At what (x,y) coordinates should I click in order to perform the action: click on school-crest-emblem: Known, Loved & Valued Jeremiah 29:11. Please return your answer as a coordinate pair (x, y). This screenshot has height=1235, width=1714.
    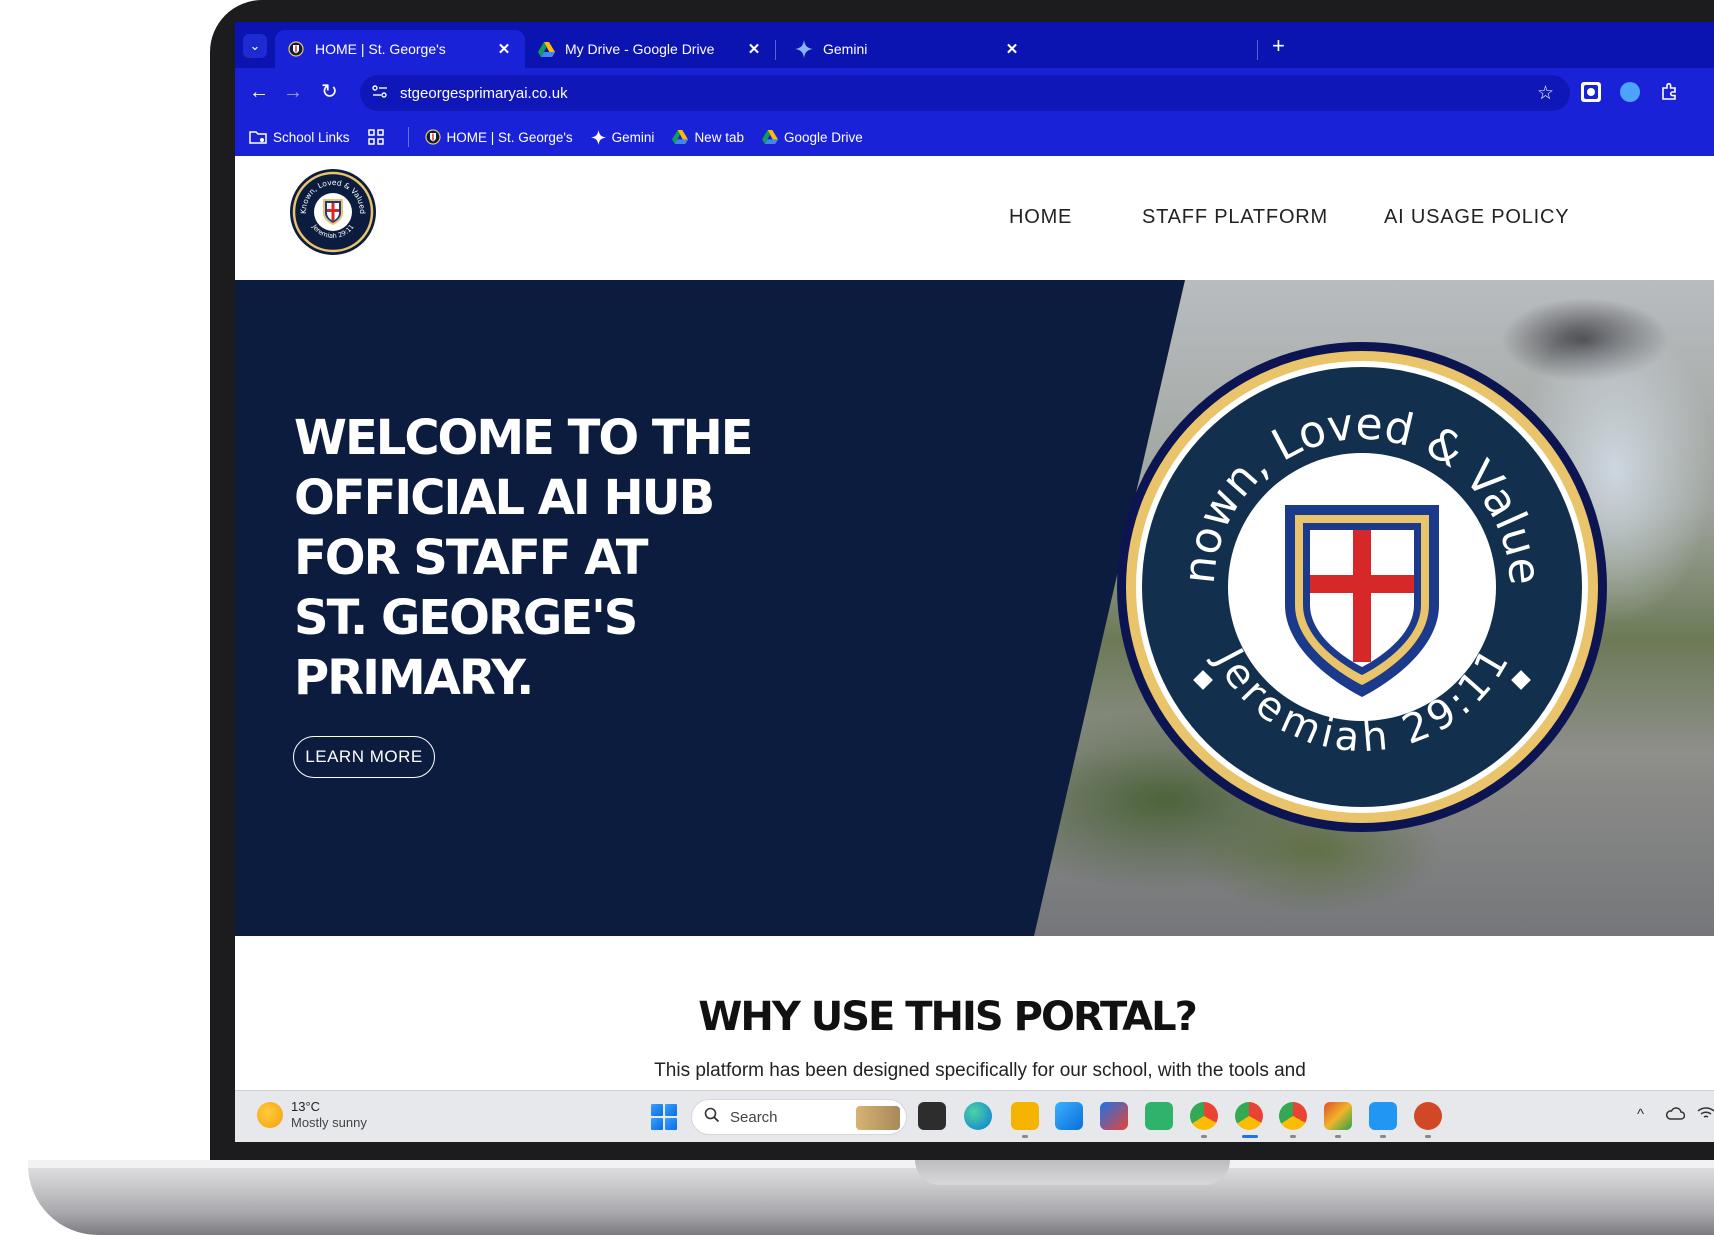
    Looking at the image, I should click on (1355, 567).